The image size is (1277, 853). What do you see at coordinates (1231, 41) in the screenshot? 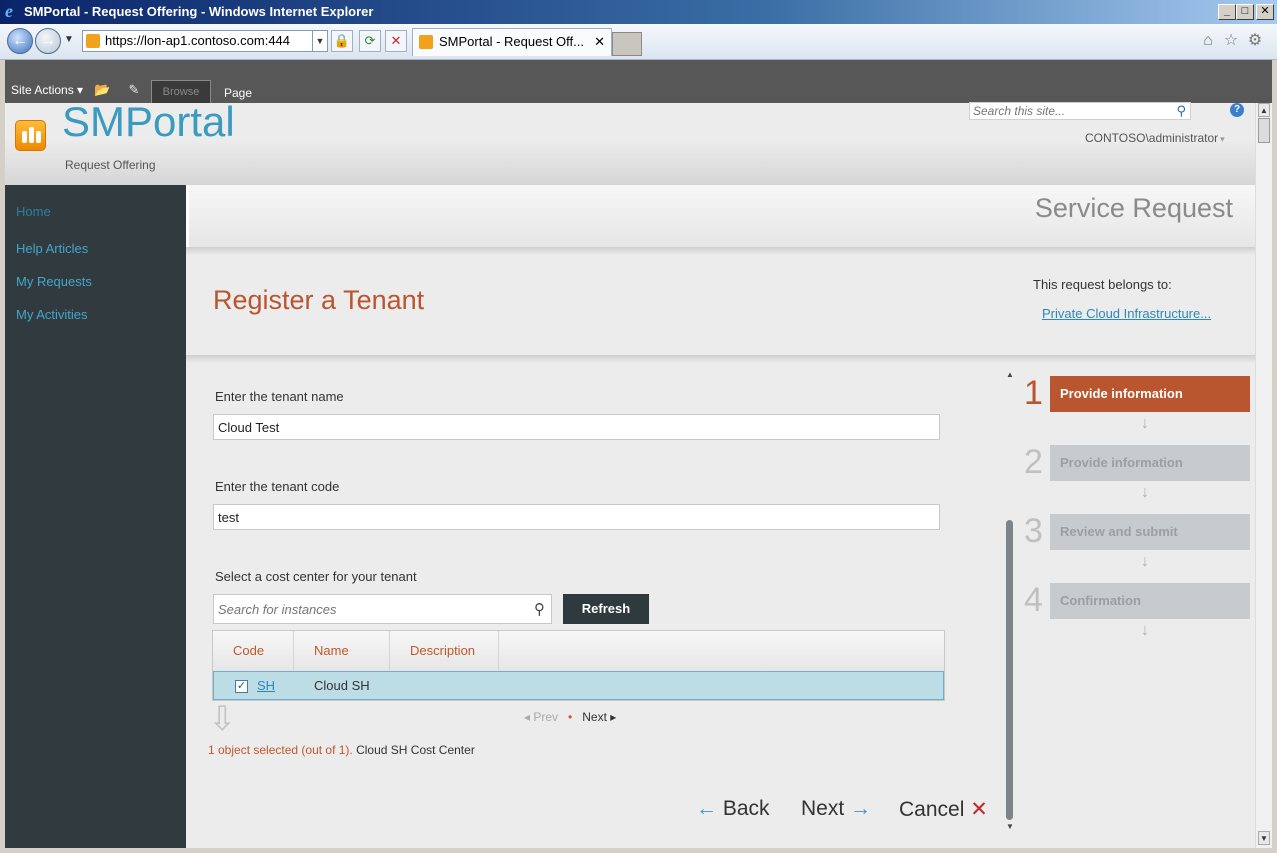
I see `favorites-star-icon: ☆` at bounding box center [1231, 41].